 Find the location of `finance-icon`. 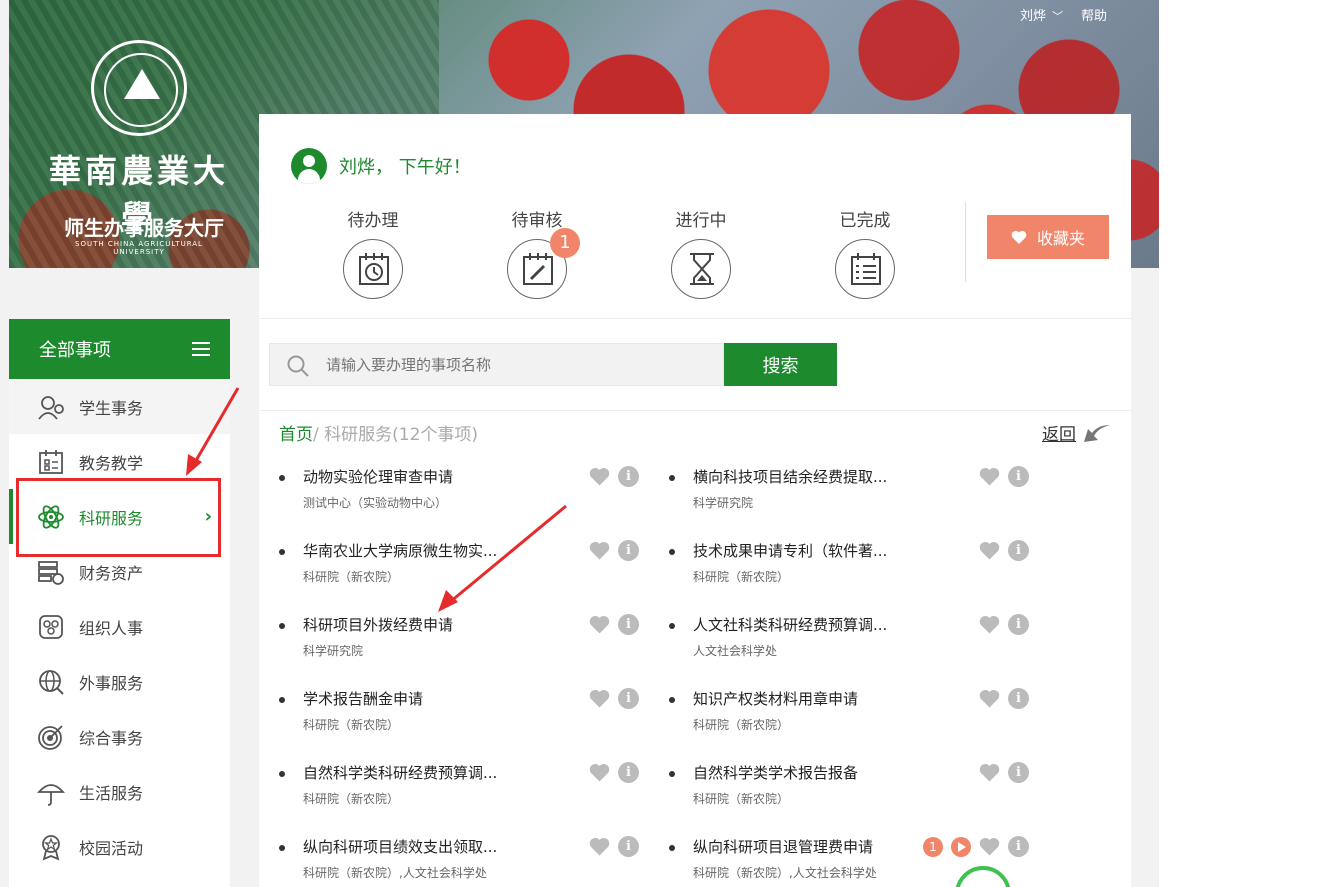

finance-icon is located at coordinates (51, 572).